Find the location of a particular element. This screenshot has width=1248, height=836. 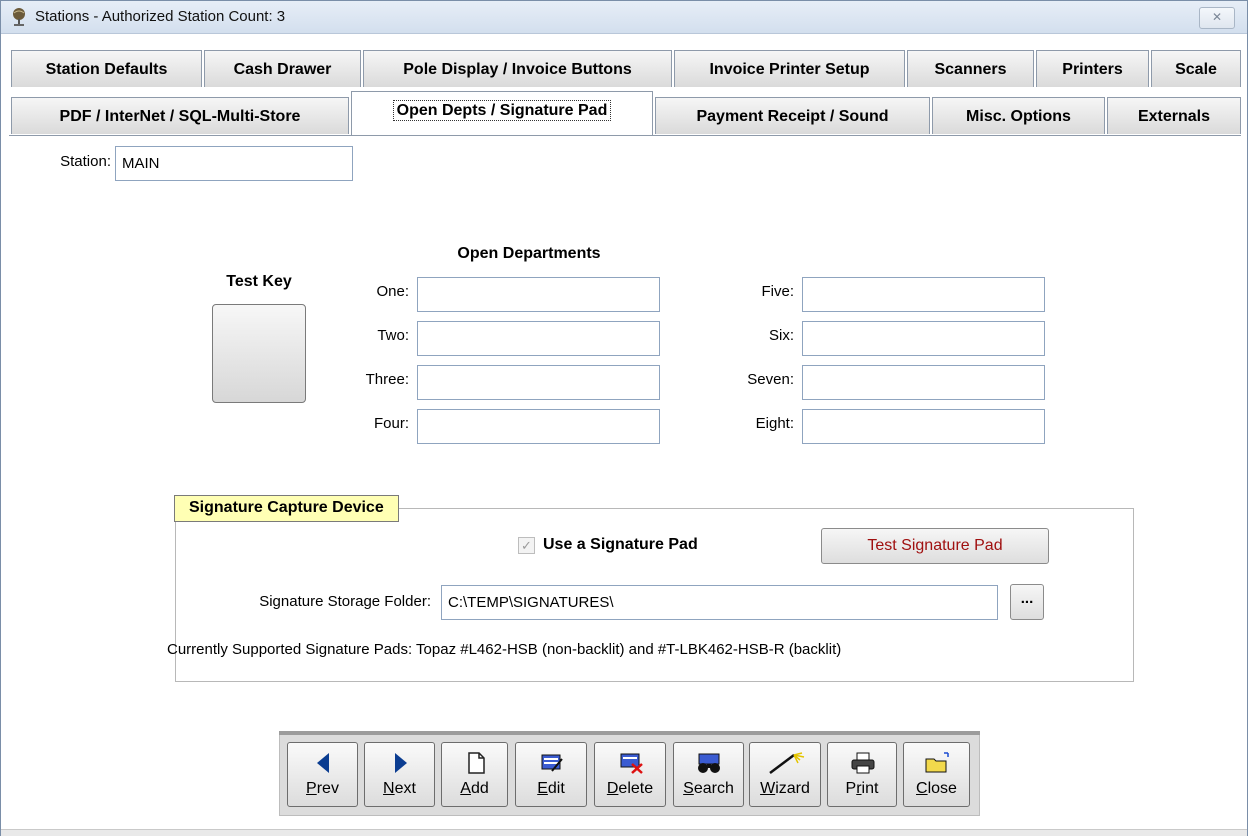

prev-button-label: Prev is located at coordinates (322, 788).